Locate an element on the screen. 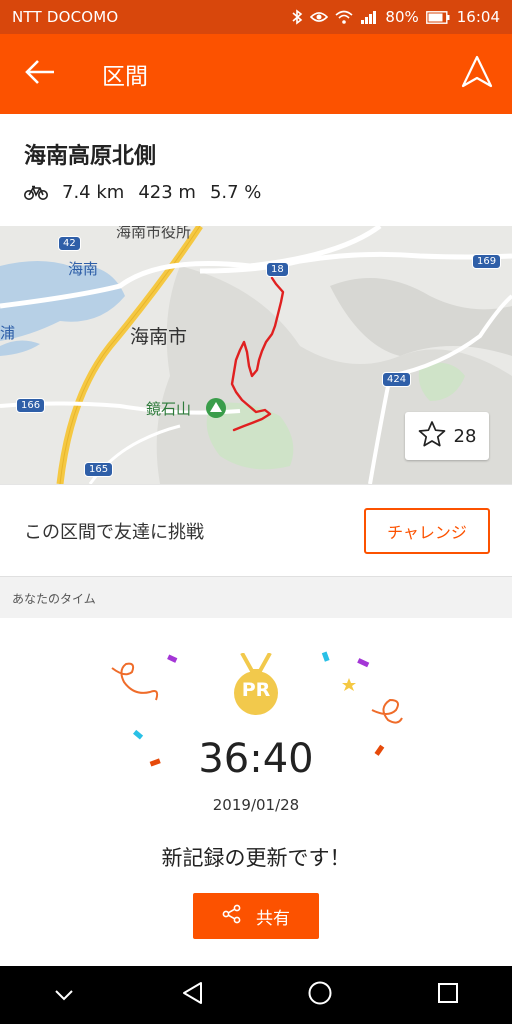 The image size is (512, 1024). share-icon is located at coordinates (232, 916).